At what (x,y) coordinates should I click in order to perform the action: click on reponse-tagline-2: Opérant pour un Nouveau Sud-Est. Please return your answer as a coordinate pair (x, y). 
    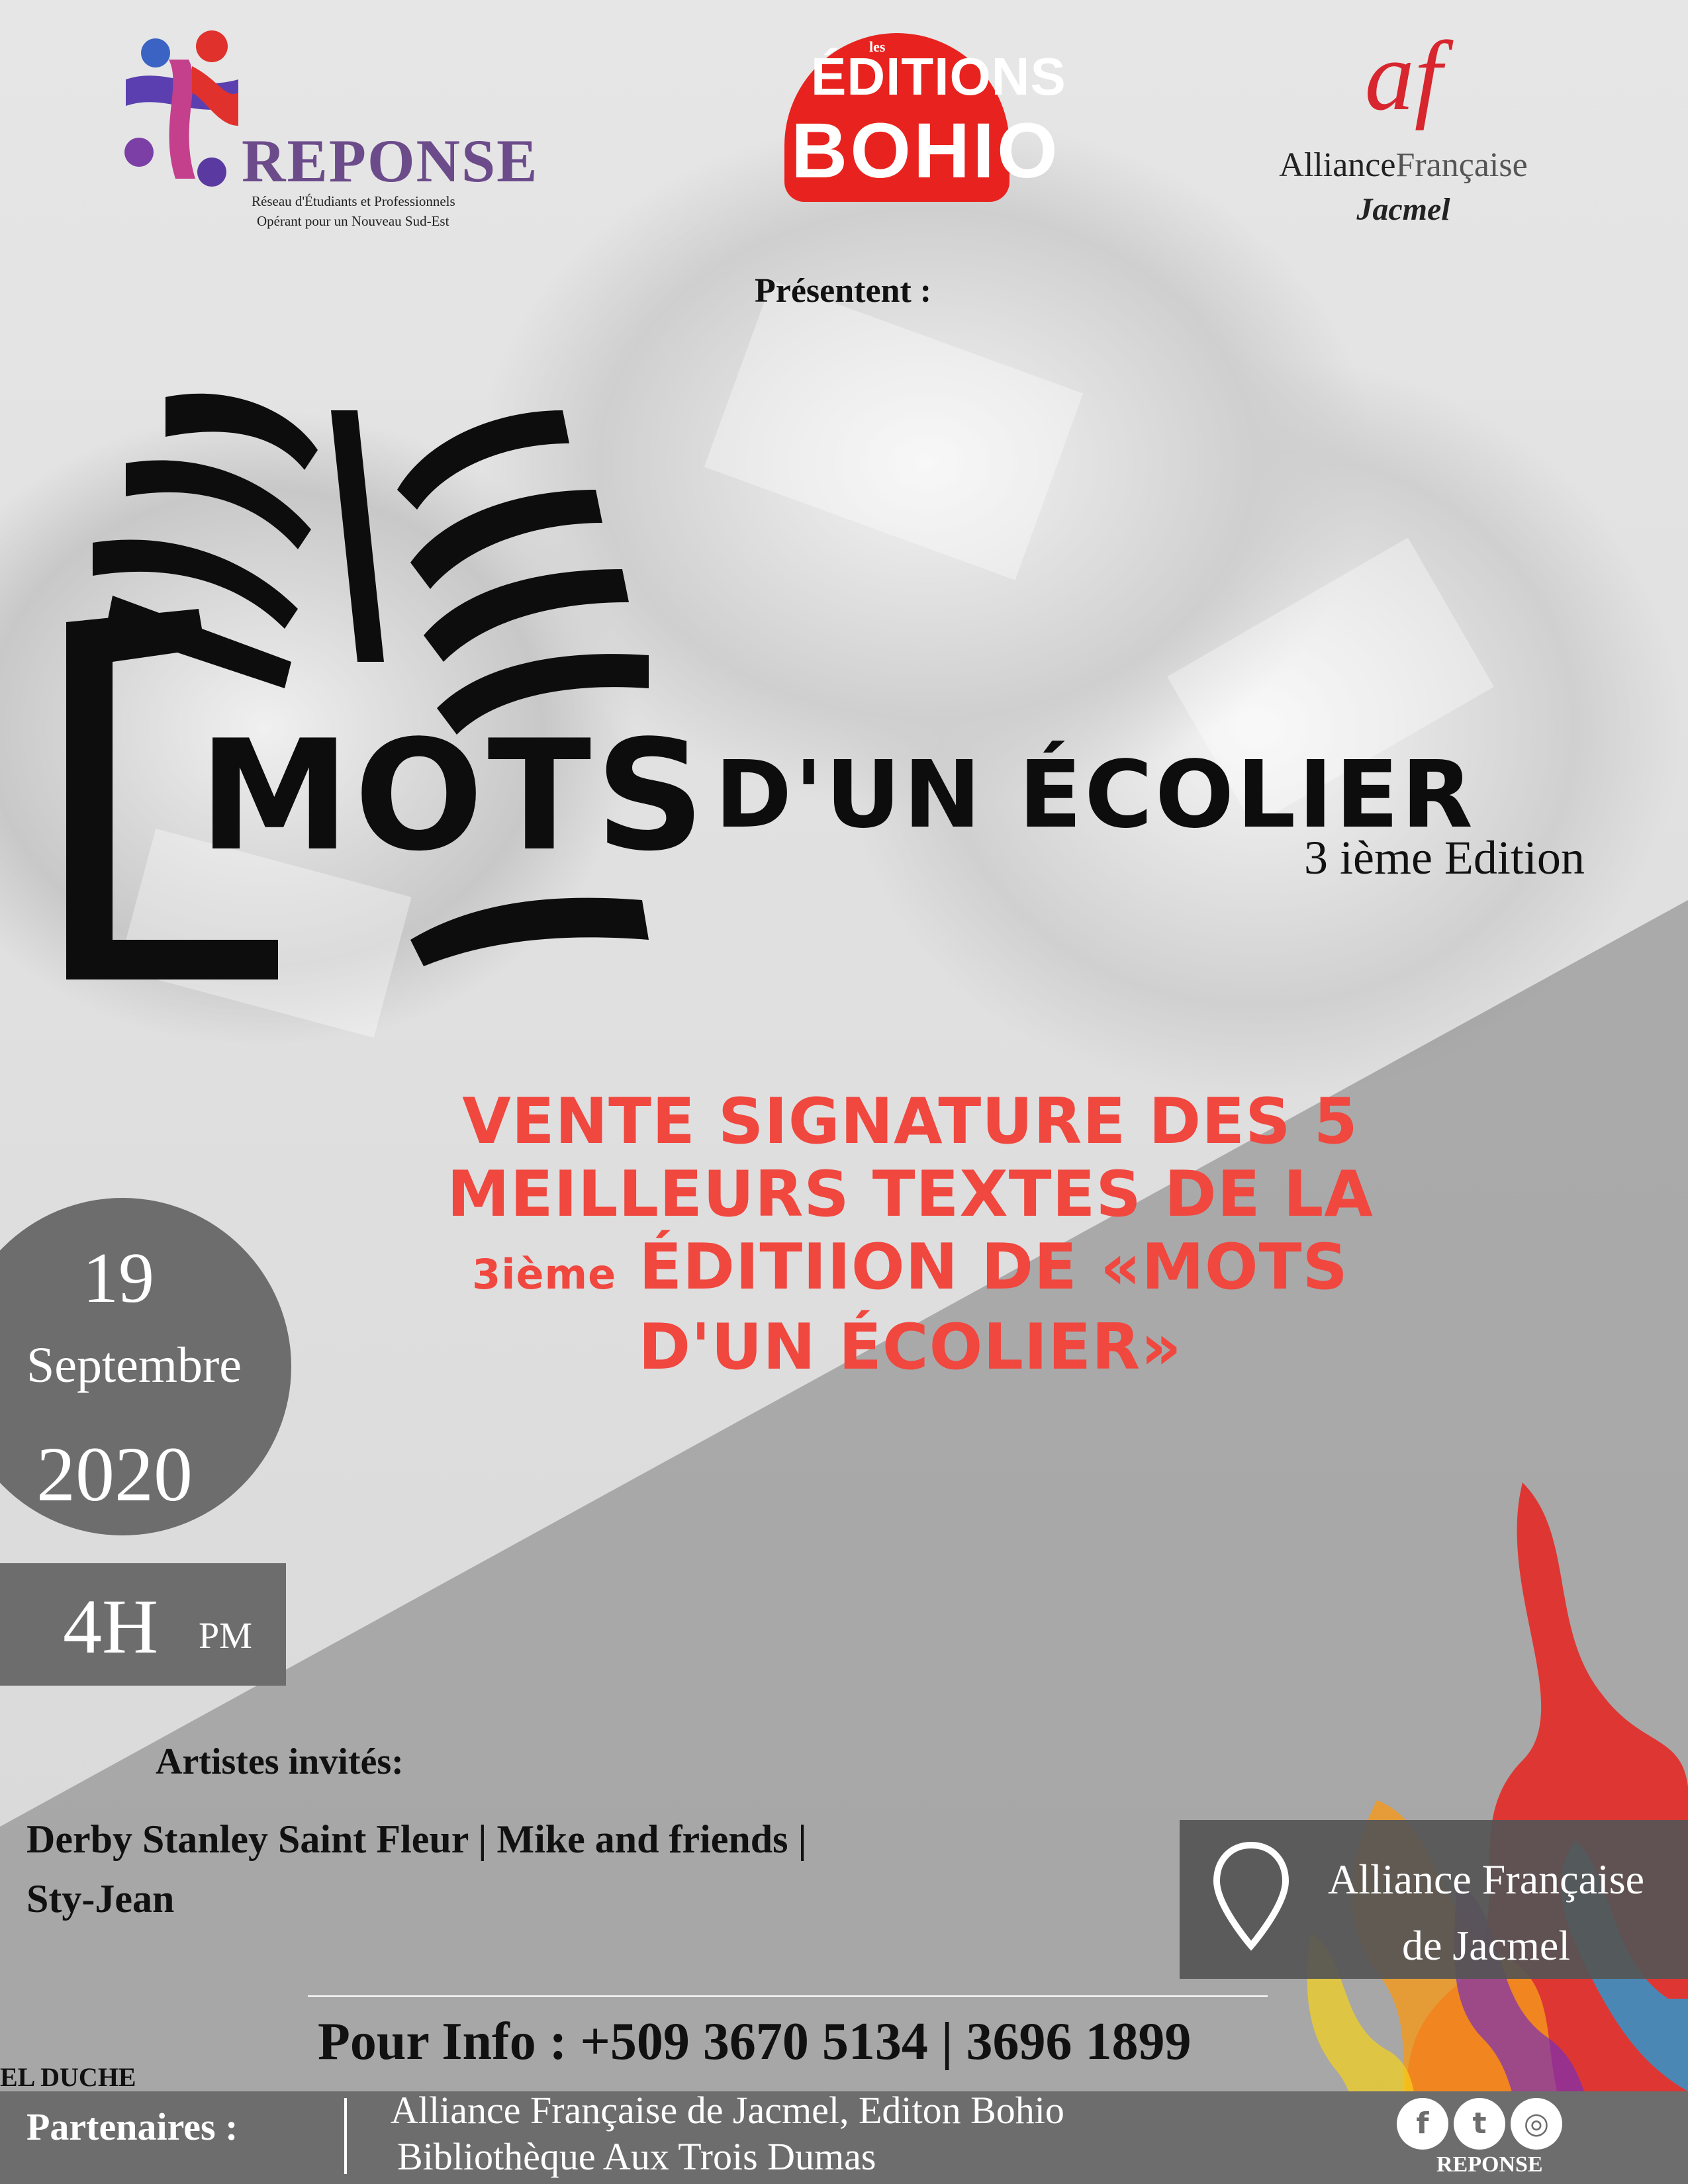
    Looking at the image, I should click on (353, 221).